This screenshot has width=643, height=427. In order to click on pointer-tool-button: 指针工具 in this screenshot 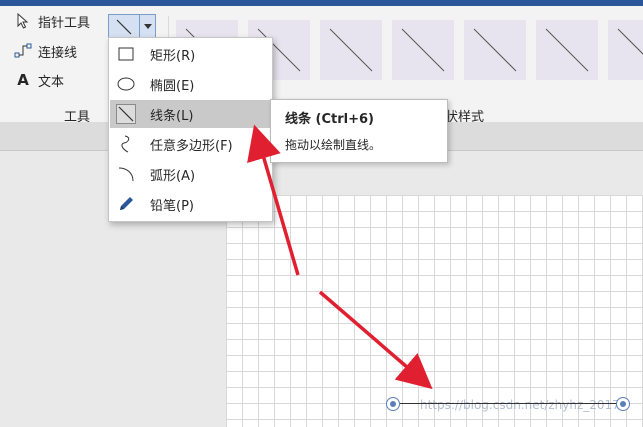, I will do `click(52, 21)`.